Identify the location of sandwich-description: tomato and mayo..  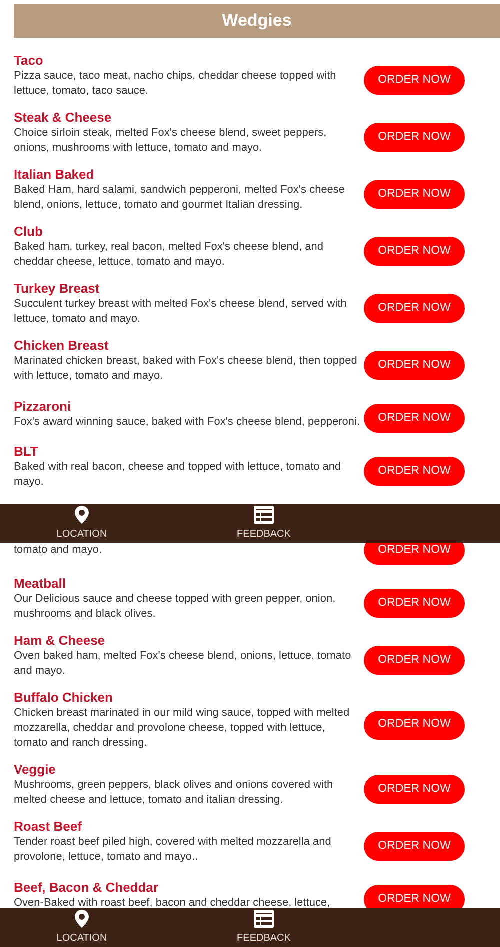
(59, 550).